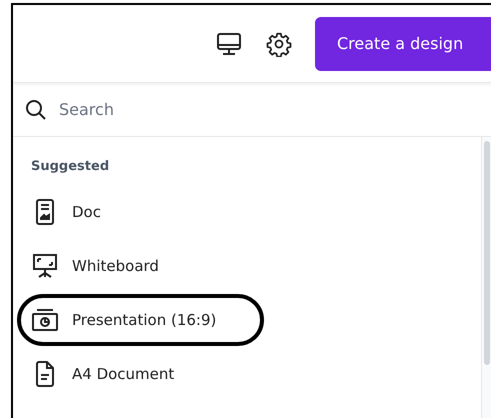  I want to click on menu-item: A4 Document, so click(123, 374).